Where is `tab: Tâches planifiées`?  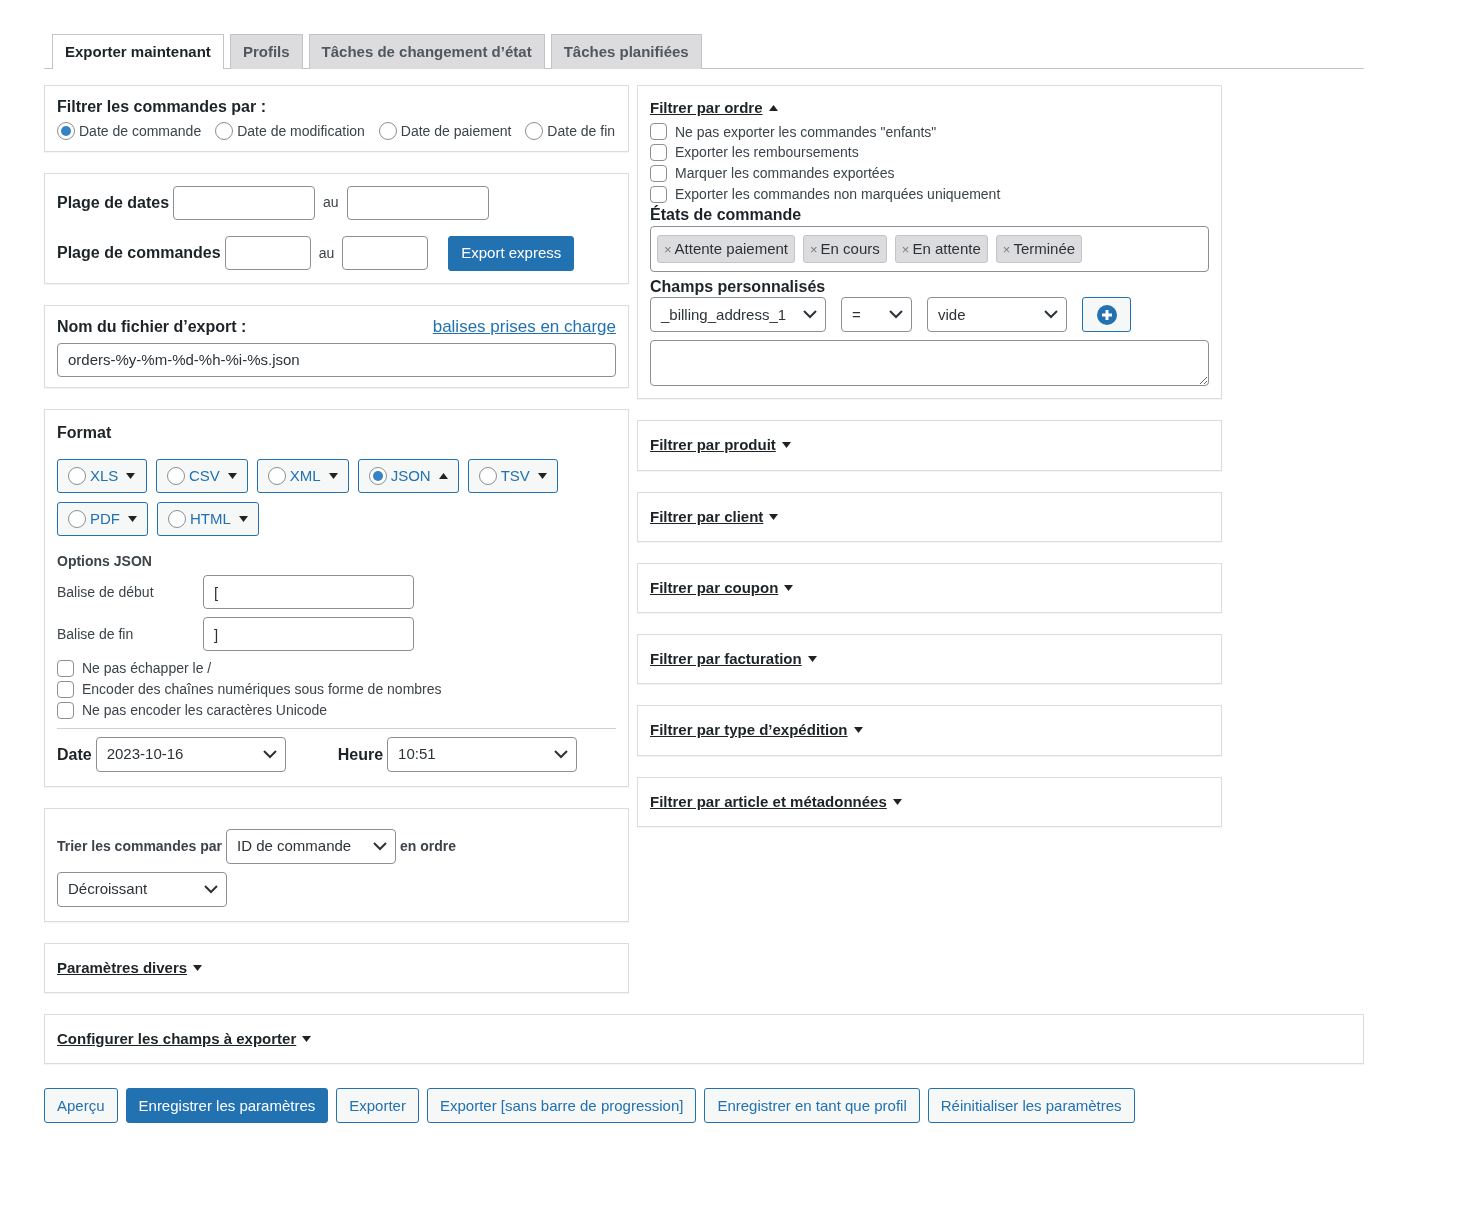 tab: Tâches planifiées is located at coordinates (626, 52).